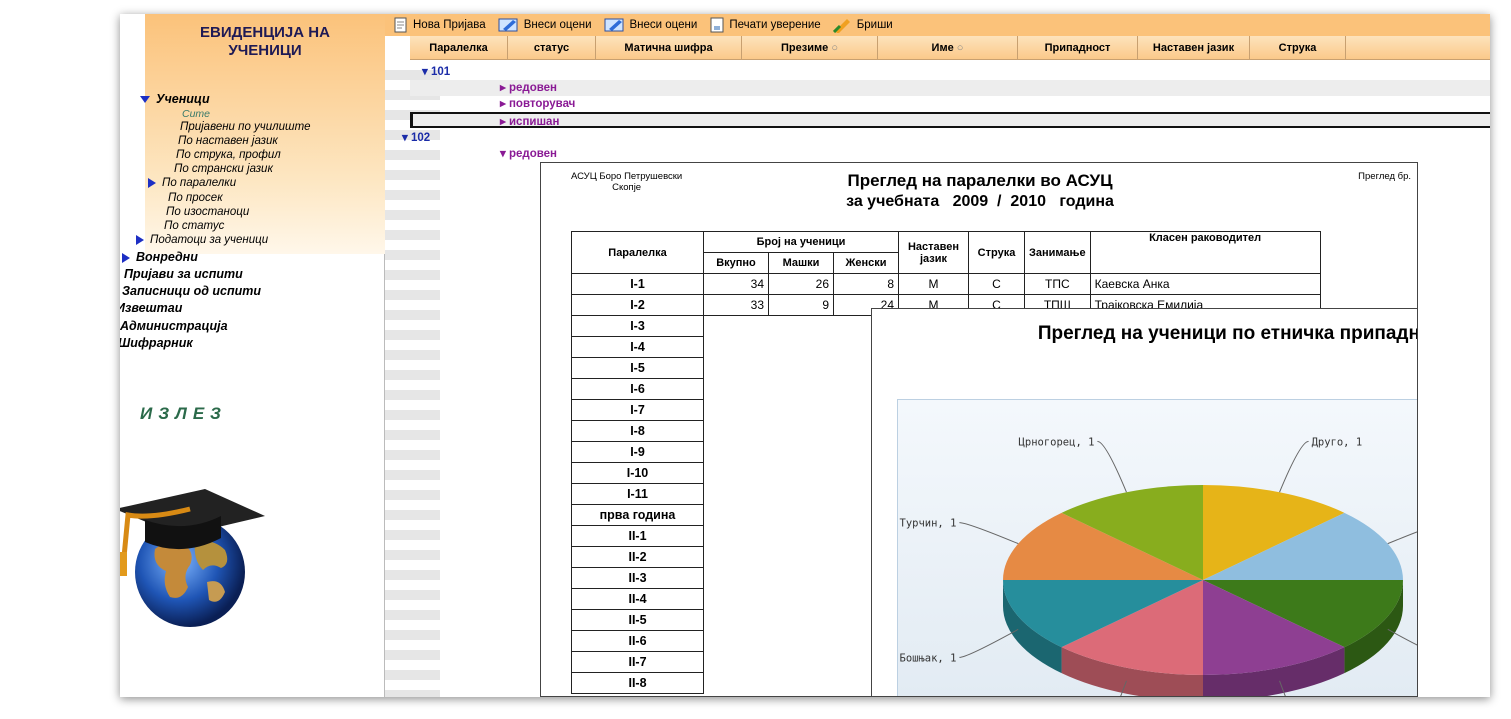 This screenshot has width=1511, height=719. Describe the element at coordinates (637, 305) in the screenshot. I see `cell-paralelka: I-2` at that location.